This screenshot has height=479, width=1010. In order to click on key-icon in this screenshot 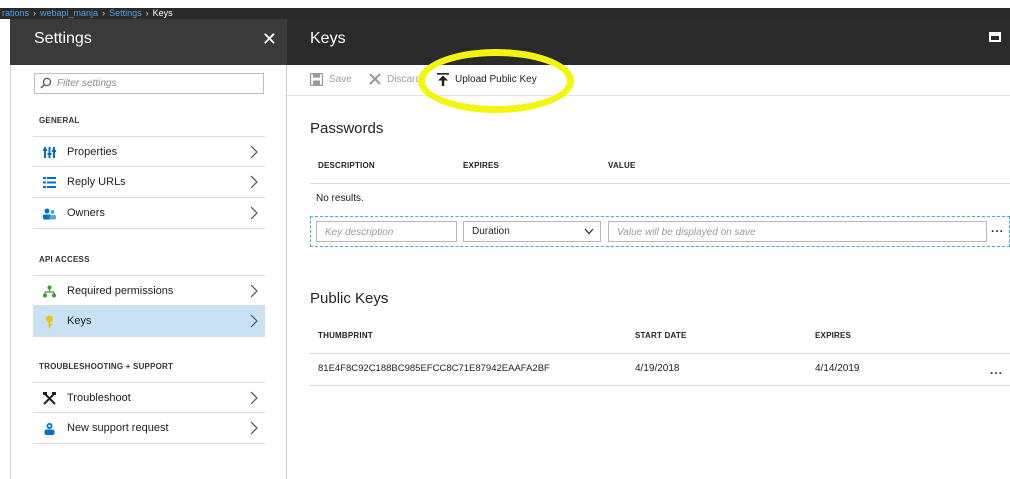, I will do `click(49, 321)`.